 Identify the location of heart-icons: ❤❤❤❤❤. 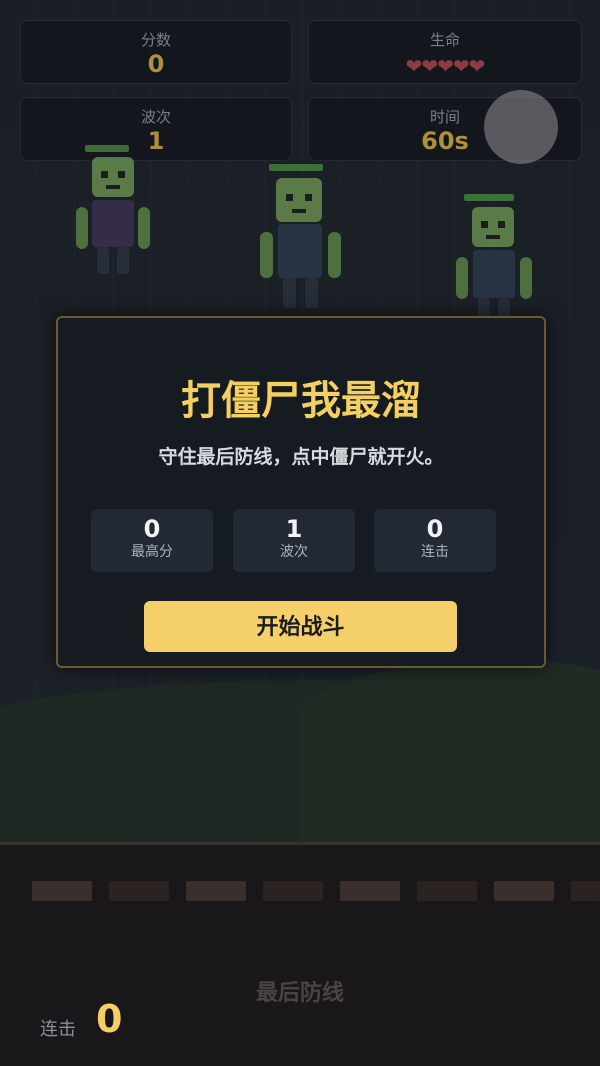
(445, 66).